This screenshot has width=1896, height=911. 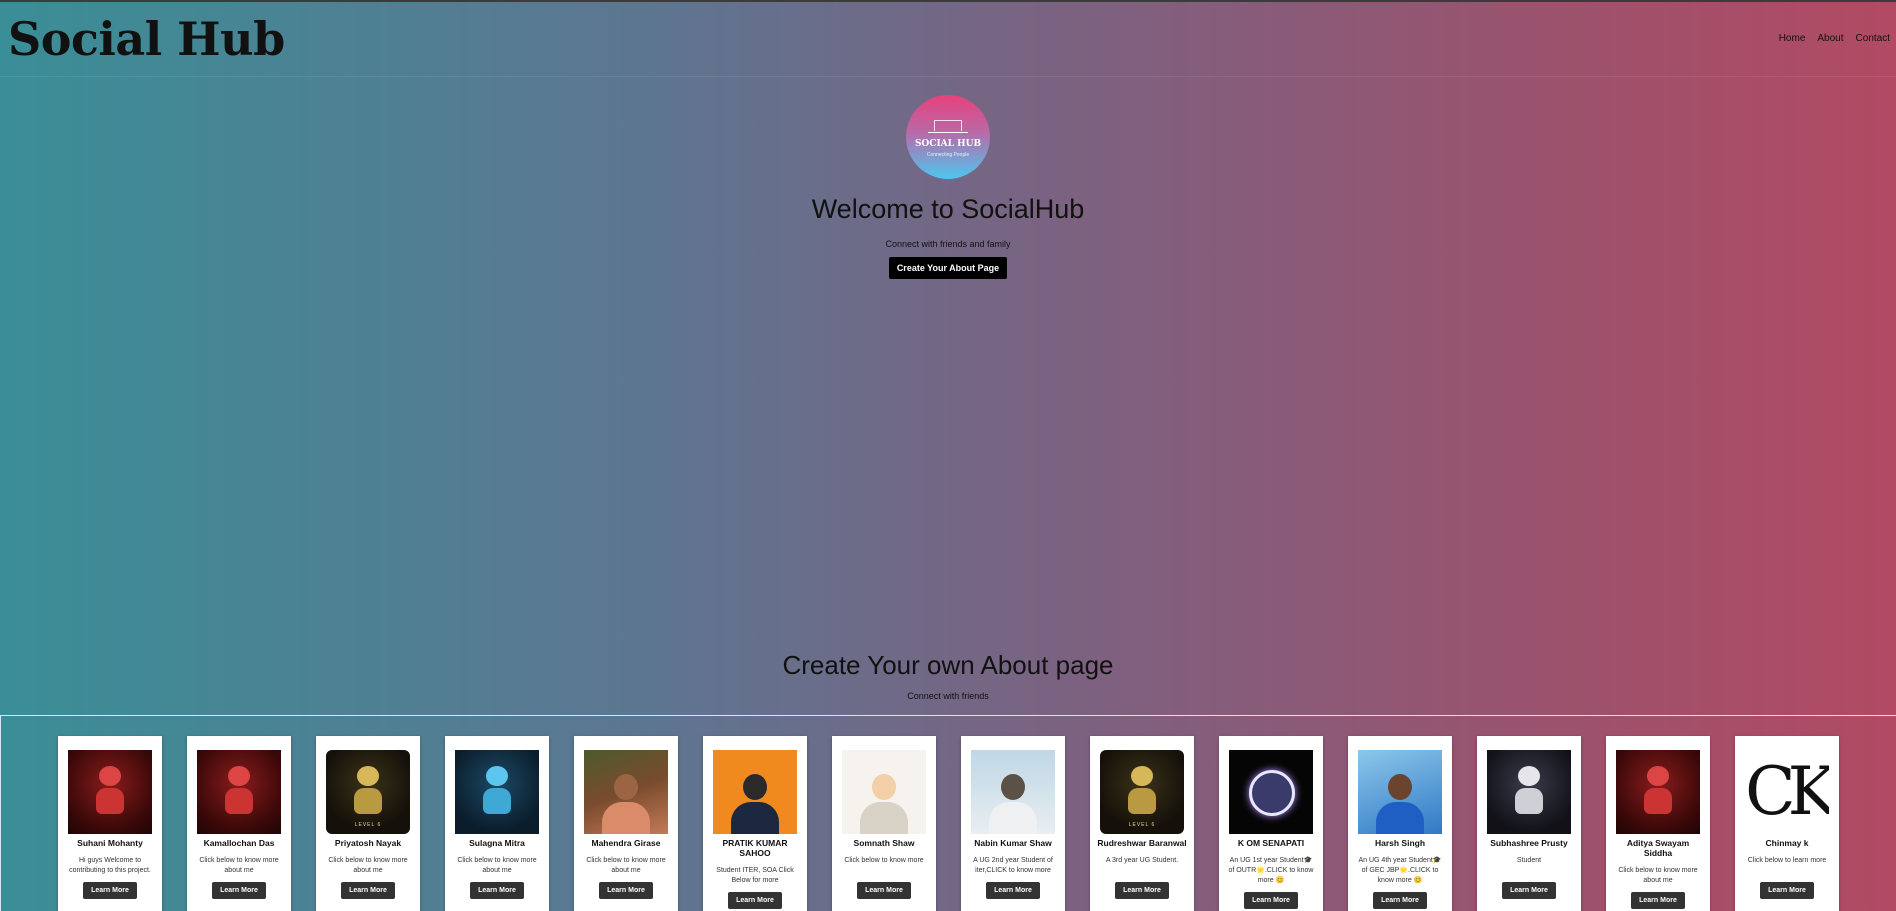 I want to click on hero-title: Welcome to SocialHub, so click(x=948, y=209).